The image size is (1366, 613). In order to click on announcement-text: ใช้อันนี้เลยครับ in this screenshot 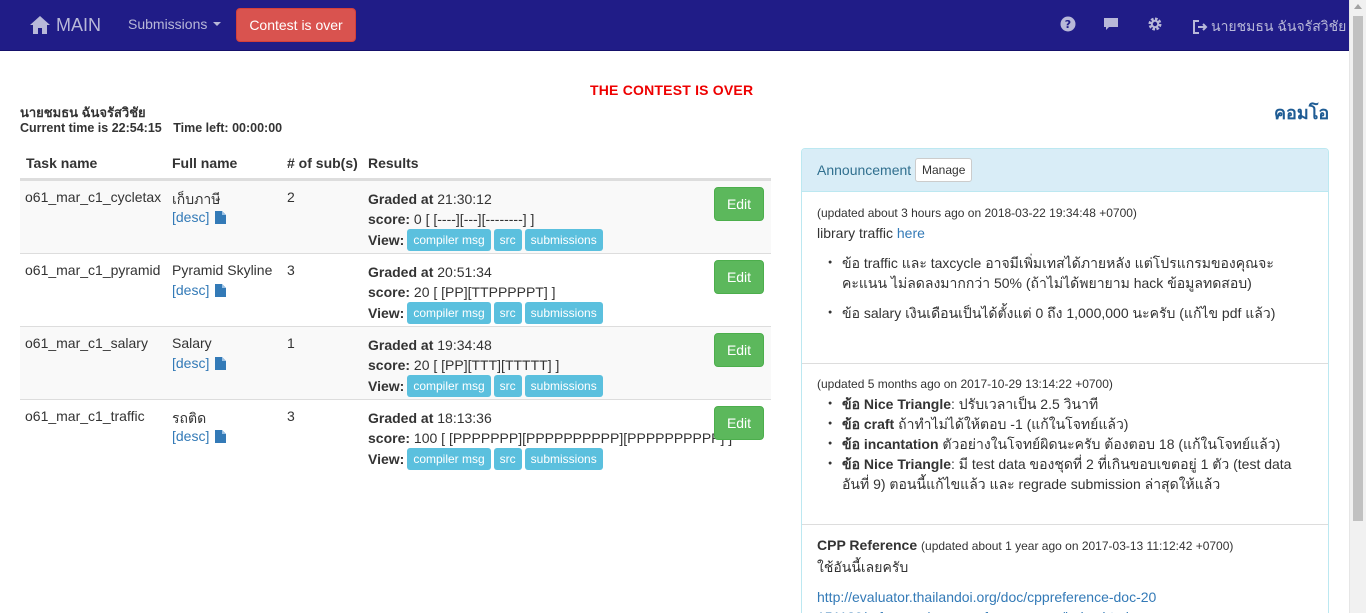, I will do `click(863, 567)`.